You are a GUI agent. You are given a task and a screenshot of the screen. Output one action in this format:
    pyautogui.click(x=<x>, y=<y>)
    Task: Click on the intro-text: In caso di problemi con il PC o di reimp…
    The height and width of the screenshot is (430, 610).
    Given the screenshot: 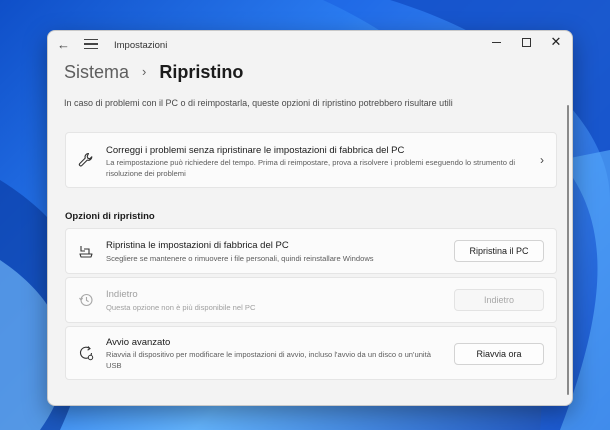 What is the action you would take?
    pyautogui.click(x=258, y=103)
    